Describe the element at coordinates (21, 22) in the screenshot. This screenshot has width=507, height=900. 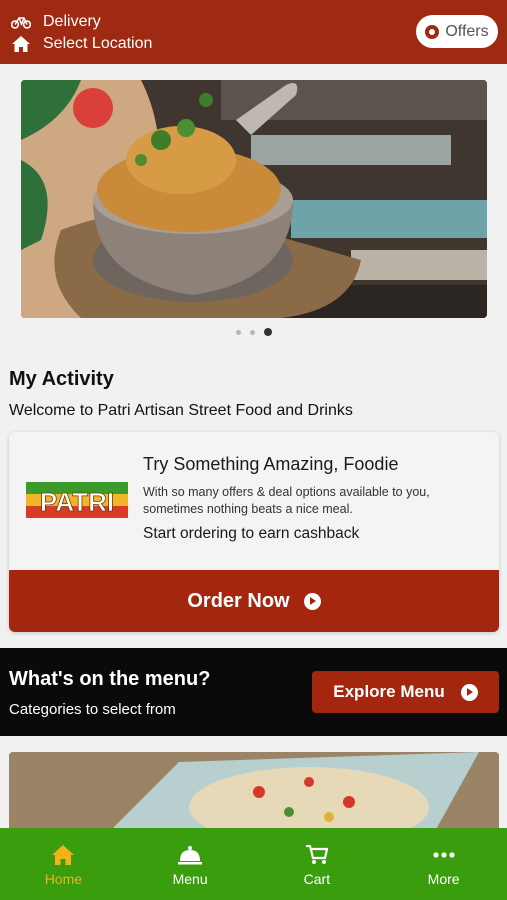
I see `bicycle-icon` at that location.